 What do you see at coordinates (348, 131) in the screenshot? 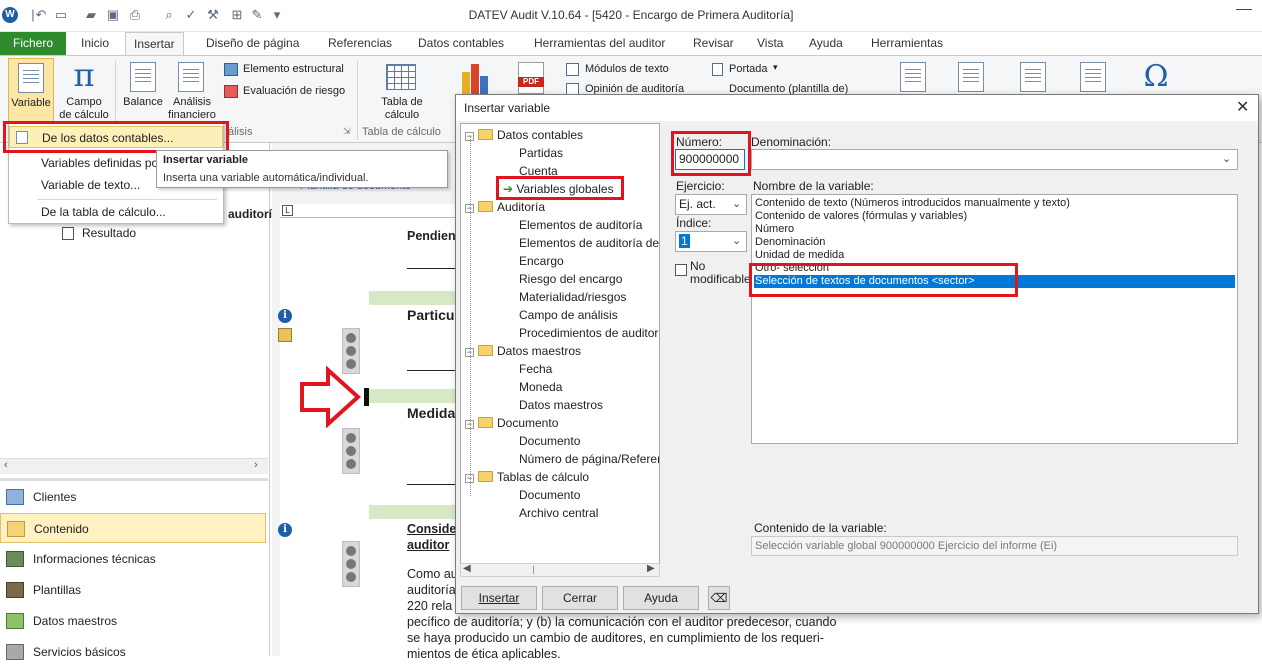
I see `dialog-launcher-icon: ⇲` at bounding box center [348, 131].